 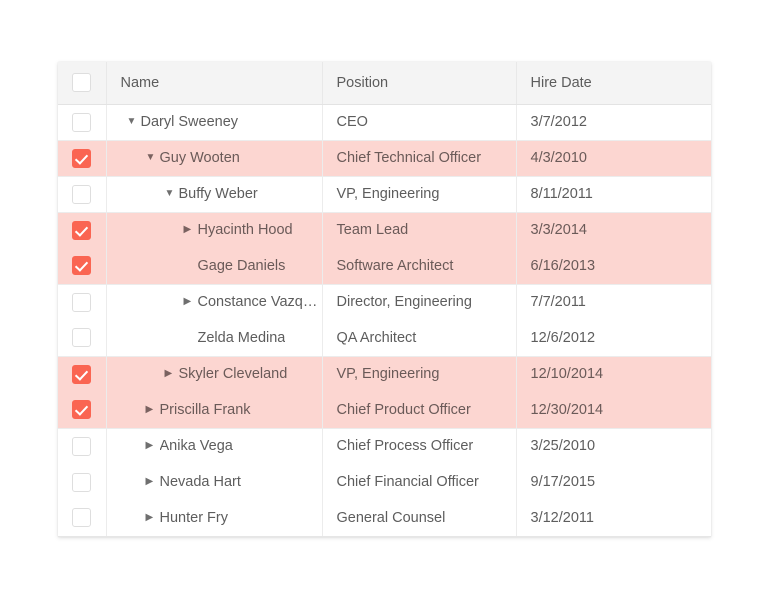 I want to click on column-header-position-label: Position, so click(x=362, y=82).